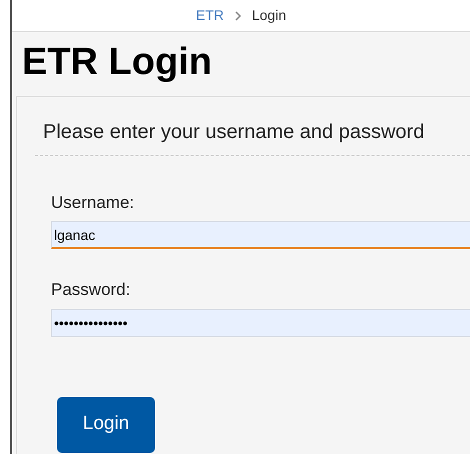 The height and width of the screenshot is (454, 470). I want to click on login-button: Login, so click(106, 424).